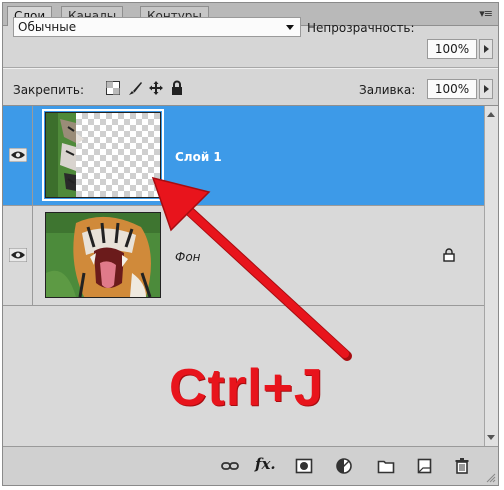 The height and width of the screenshot is (490, 504). Describe the element at coordinates (486, 13) in the screenshot. I see `panel-menu-icon: ▾≡` at that location.